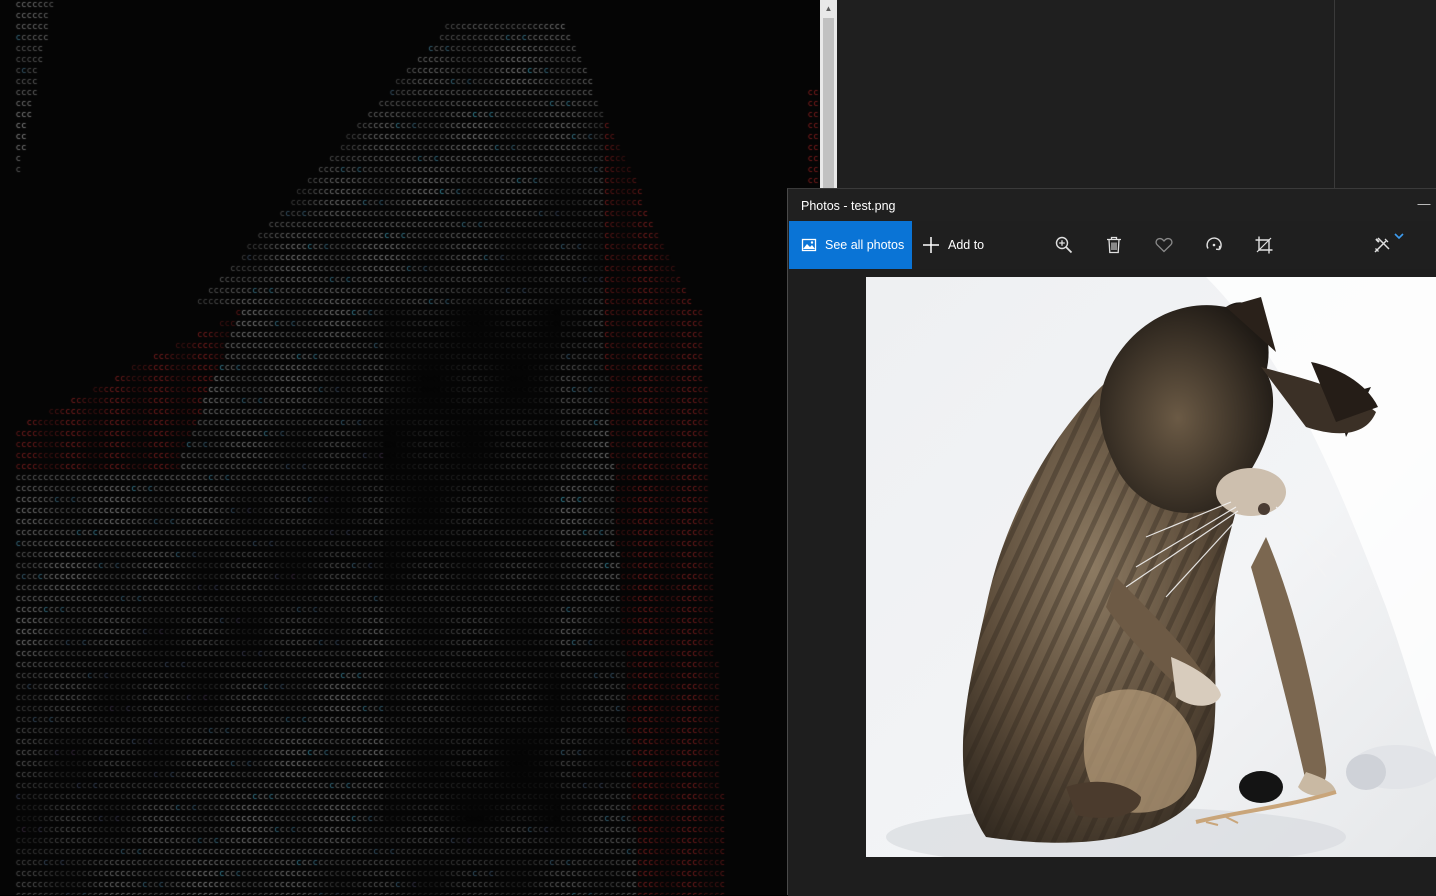 The width and height of the screenshot is (1436, 896). Describe the element at coordinates (1264, 245) in the screenshot. I see `crop-icon` at that location.